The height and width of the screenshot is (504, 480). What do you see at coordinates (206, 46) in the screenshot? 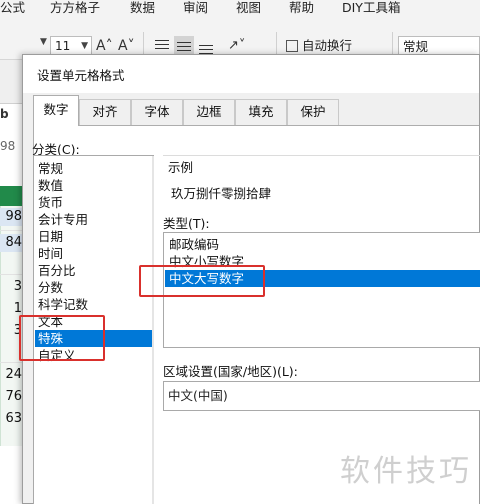
I see `align-bottom-icon` at bounding box center [206, 46].